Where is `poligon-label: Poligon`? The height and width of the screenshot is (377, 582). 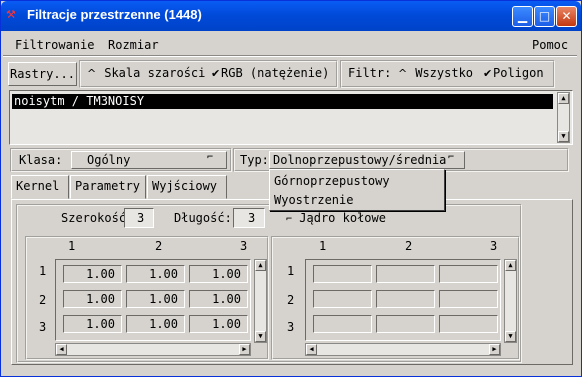
poligon-label: Poligon is located at coordinates (518, 73).